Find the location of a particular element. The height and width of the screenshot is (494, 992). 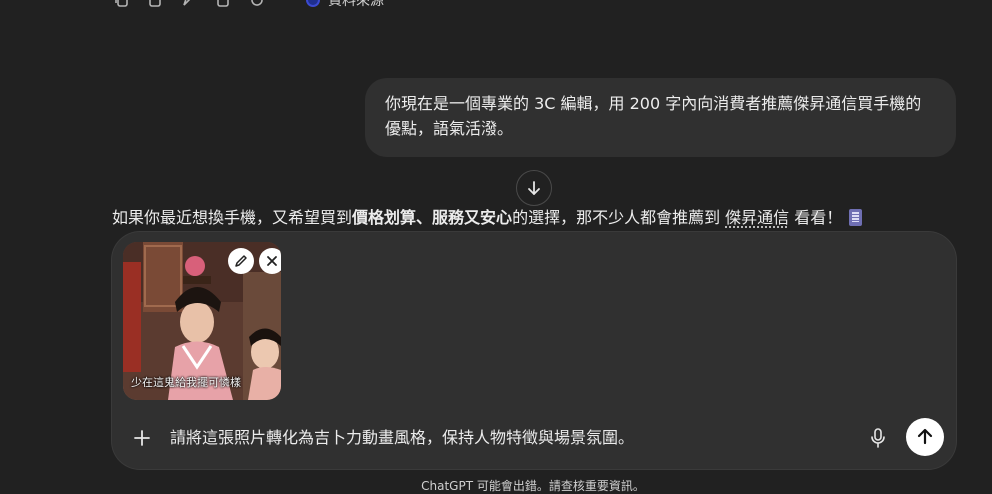

close-icon is located at coordinates (272, 261).